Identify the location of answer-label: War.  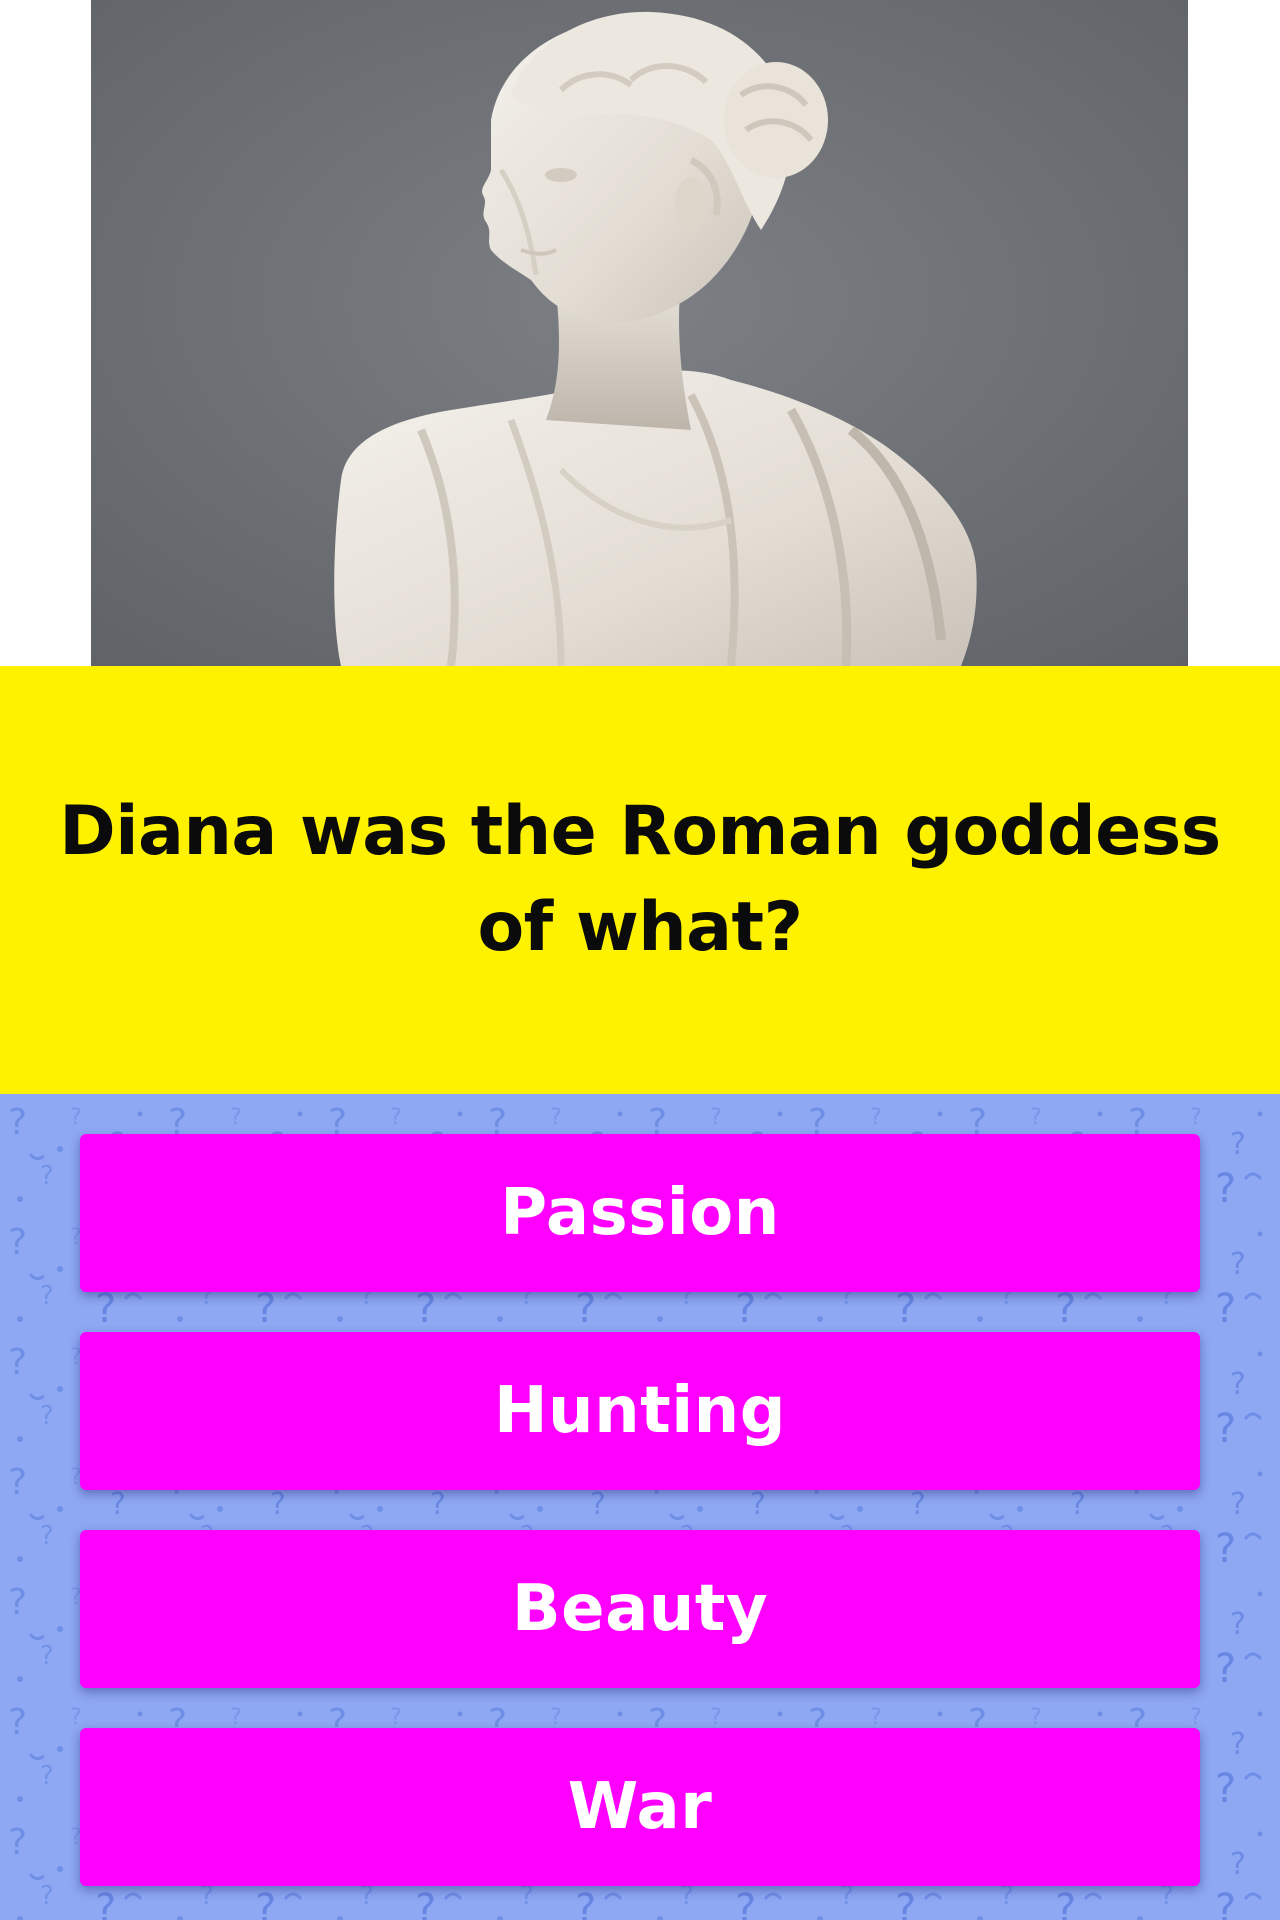
(640, 1807).